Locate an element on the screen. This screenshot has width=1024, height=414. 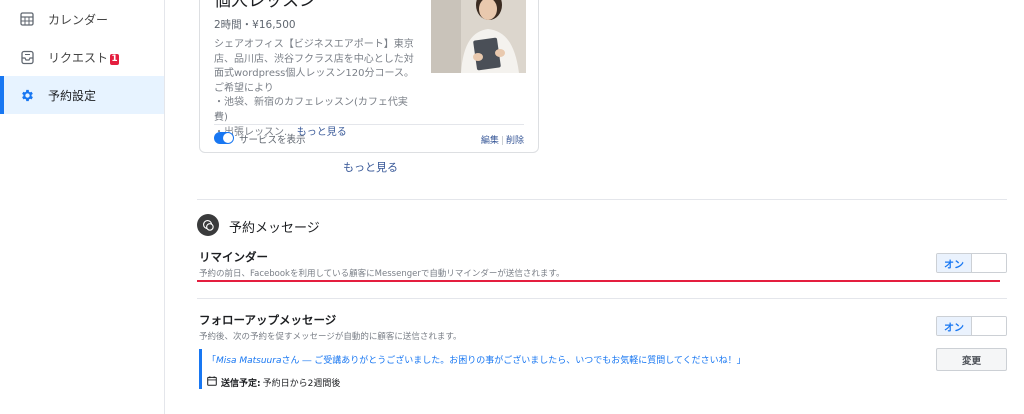
sidebar-item-requests: リクエスト 1 is located at coordinates (82, 57).